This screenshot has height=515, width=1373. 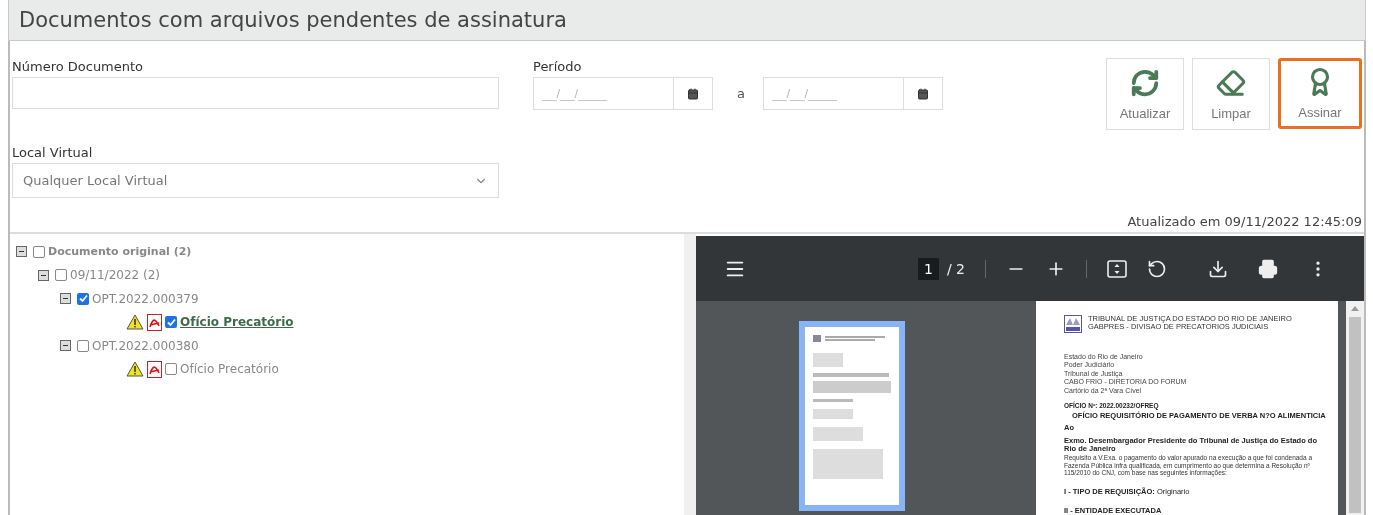 What do you see at coordinates (558, 66) in the screenshot?
I see `field-label: Período` at bounding box center [558, 66].